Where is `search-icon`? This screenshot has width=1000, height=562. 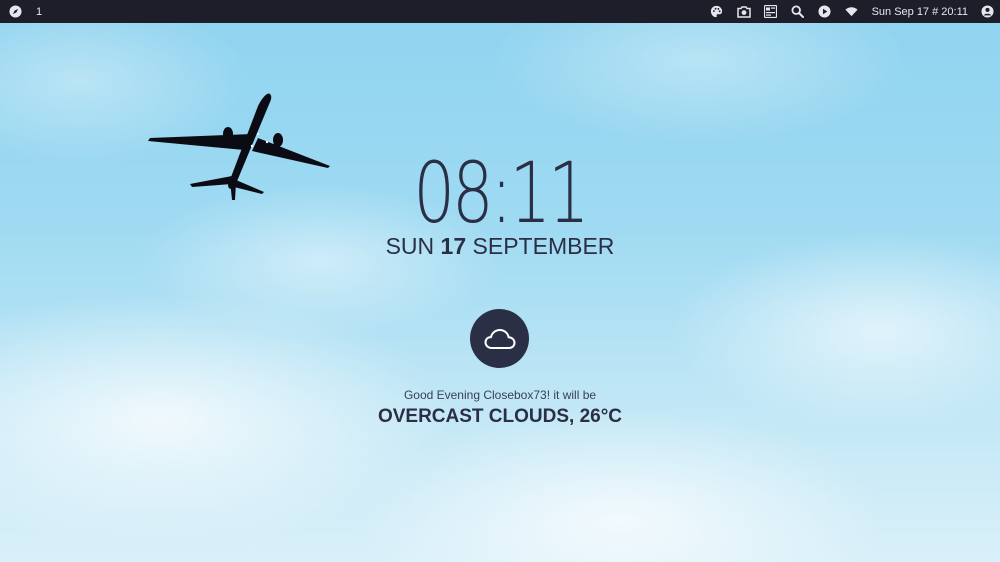 search-icon is located at coordinates (798, 12).